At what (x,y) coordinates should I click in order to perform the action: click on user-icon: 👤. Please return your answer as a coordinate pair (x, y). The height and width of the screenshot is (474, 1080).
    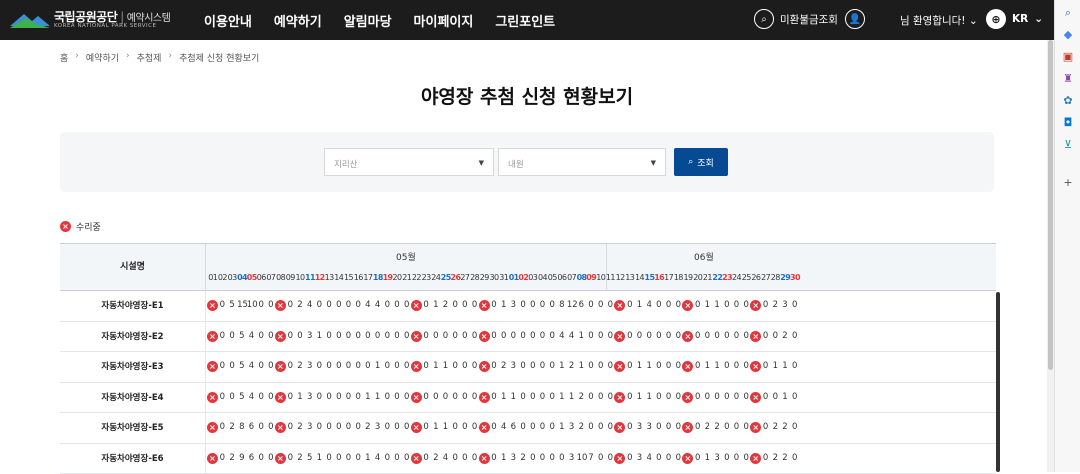
    Looking at the image, I should click on (855, 19).